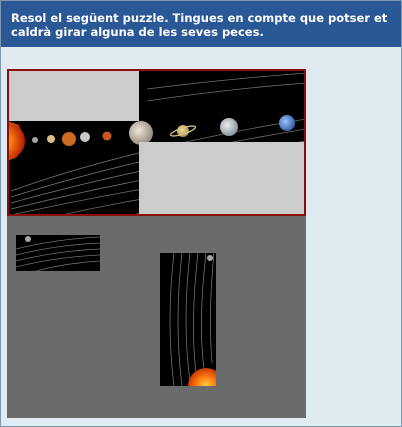  I want to click on loose-piece-rotated, so click(188, 319).